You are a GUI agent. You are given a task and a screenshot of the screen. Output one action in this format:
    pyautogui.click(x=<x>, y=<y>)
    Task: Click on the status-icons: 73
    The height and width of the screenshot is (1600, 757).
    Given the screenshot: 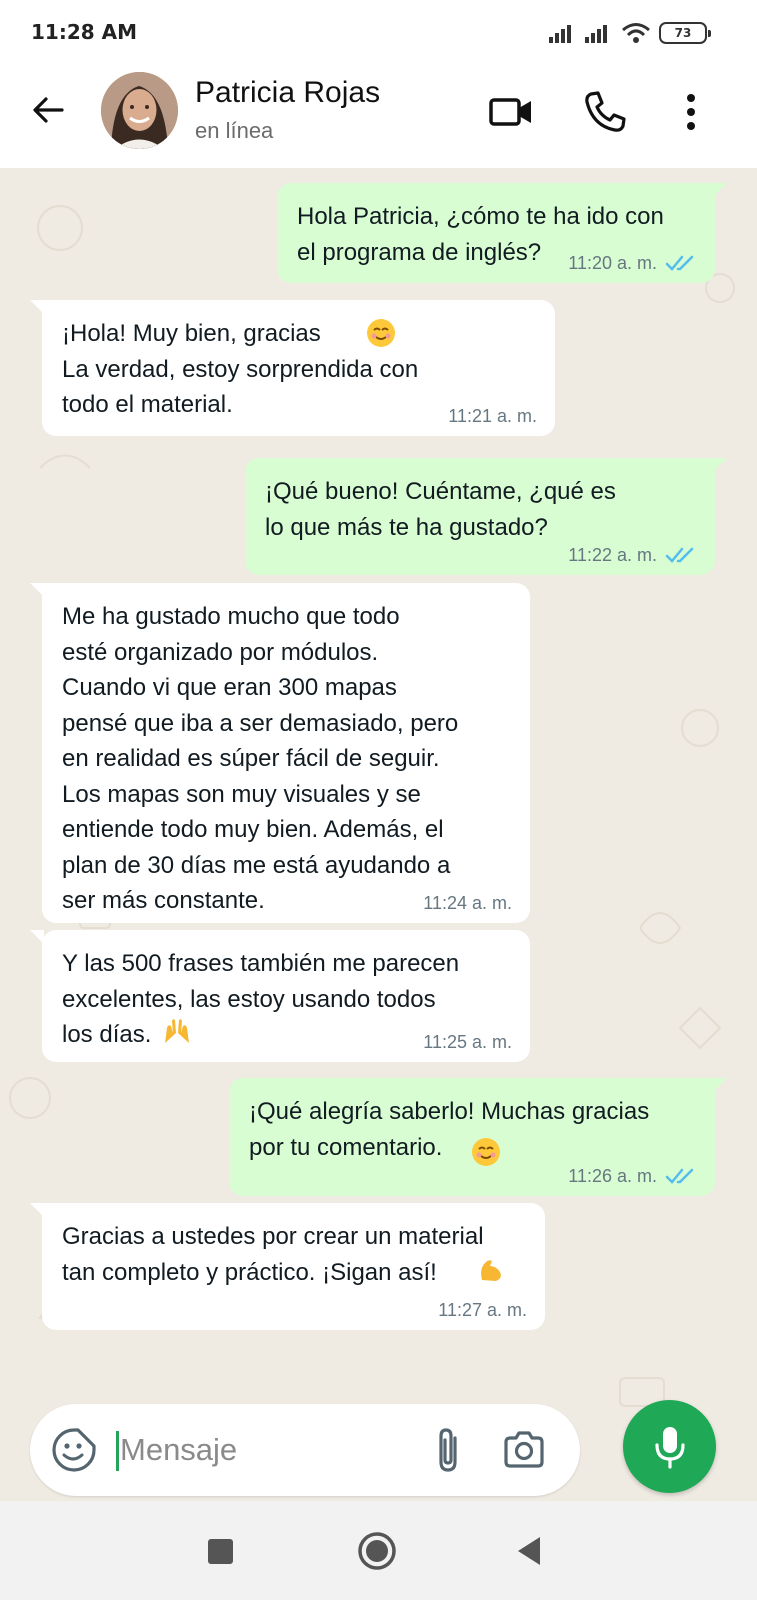 What is the action you would take?
    pyautogui.click(x=630, y=33)
    